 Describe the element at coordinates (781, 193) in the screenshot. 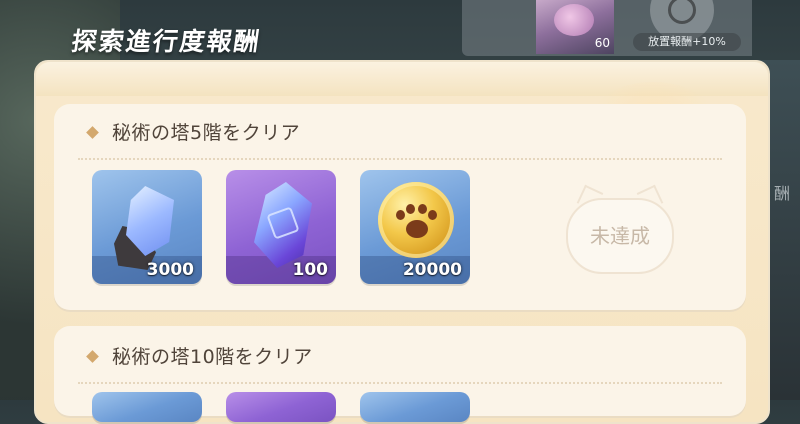

I see `background-side-text: 酬` at that location.